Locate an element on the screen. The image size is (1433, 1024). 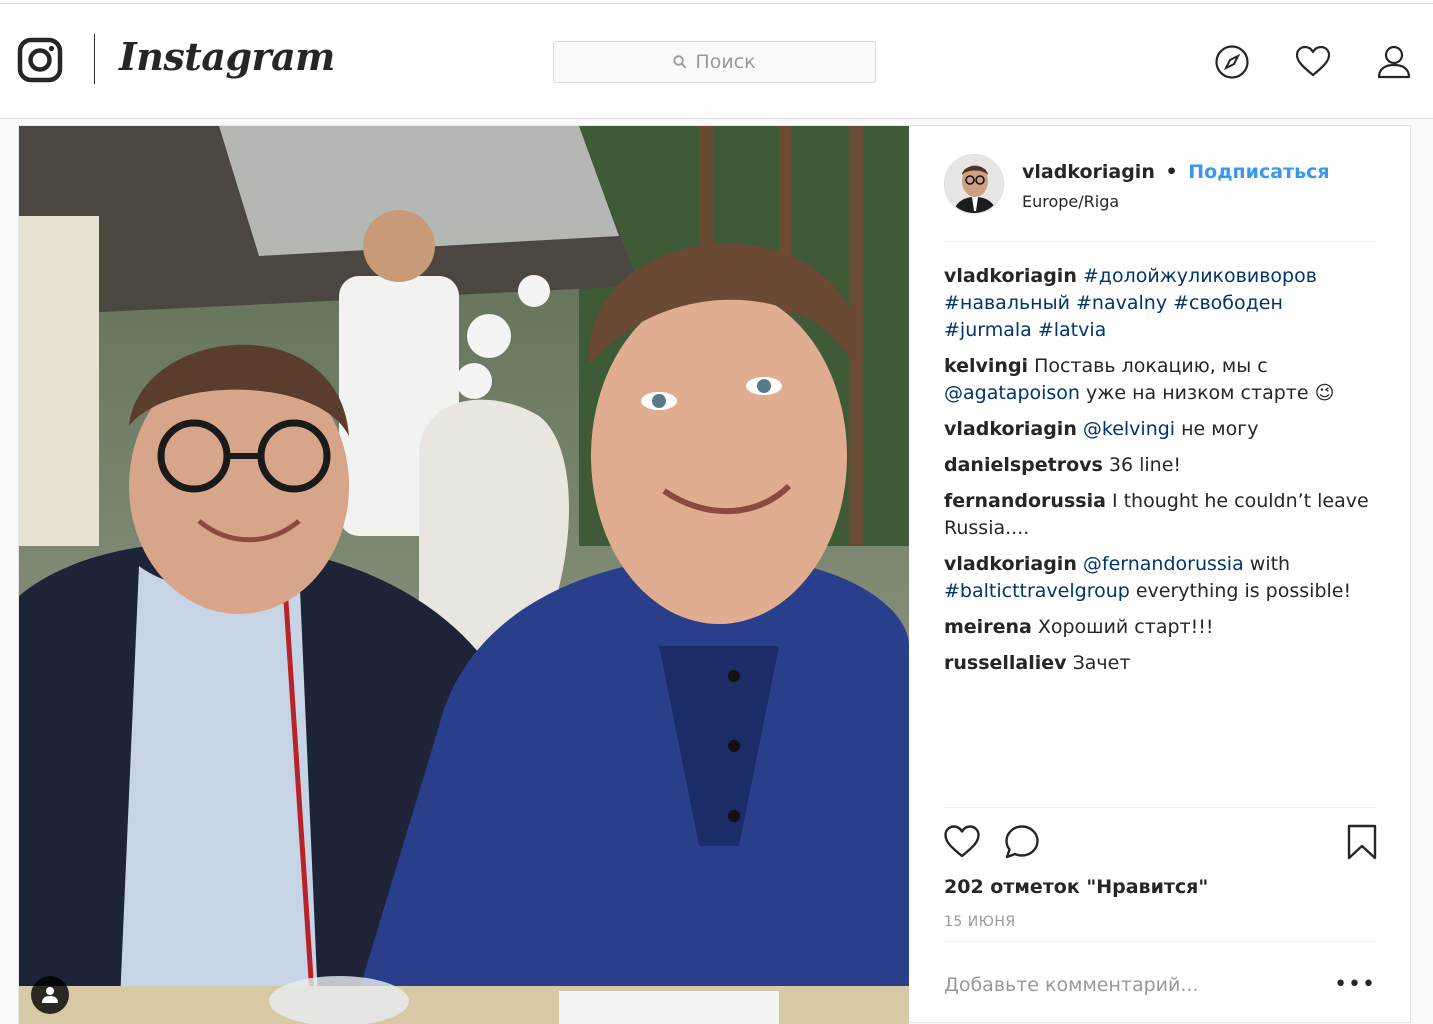
comment-link: #навальный is located at coordinates (1007, 303).